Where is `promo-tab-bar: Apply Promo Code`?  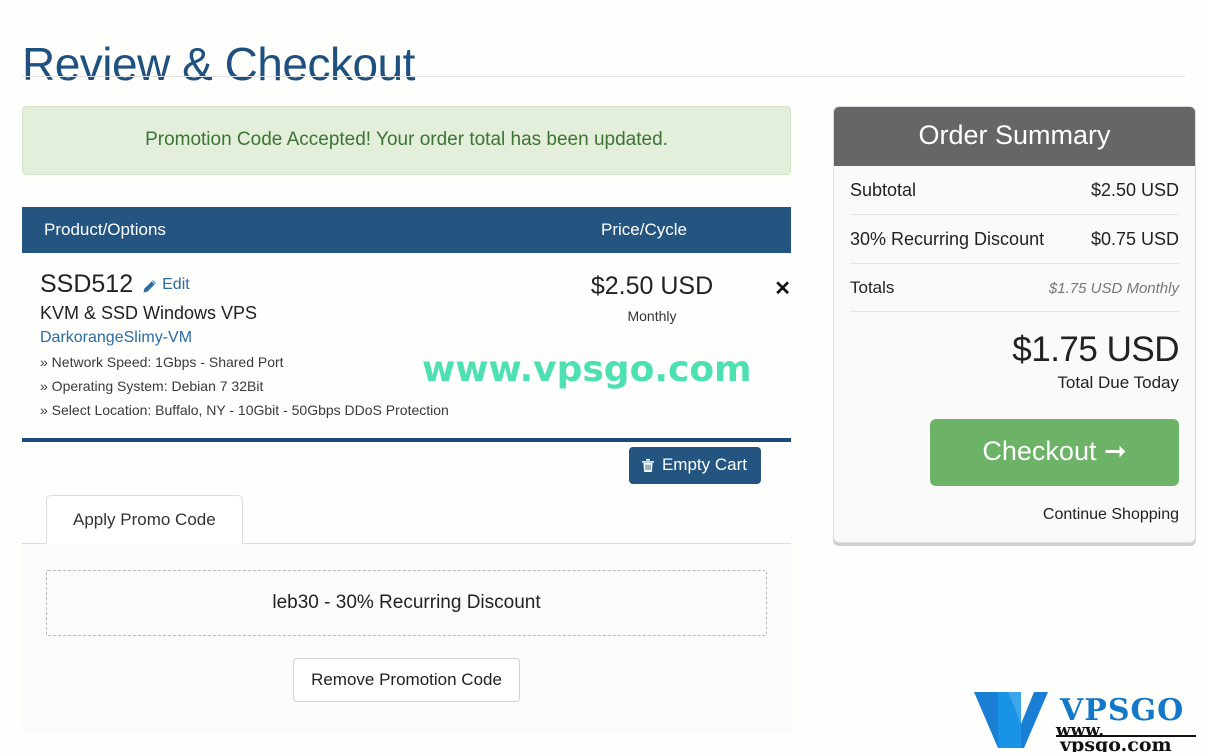 promo-tab-bar: Apply Promo Code is located at coordinates (406, 519).